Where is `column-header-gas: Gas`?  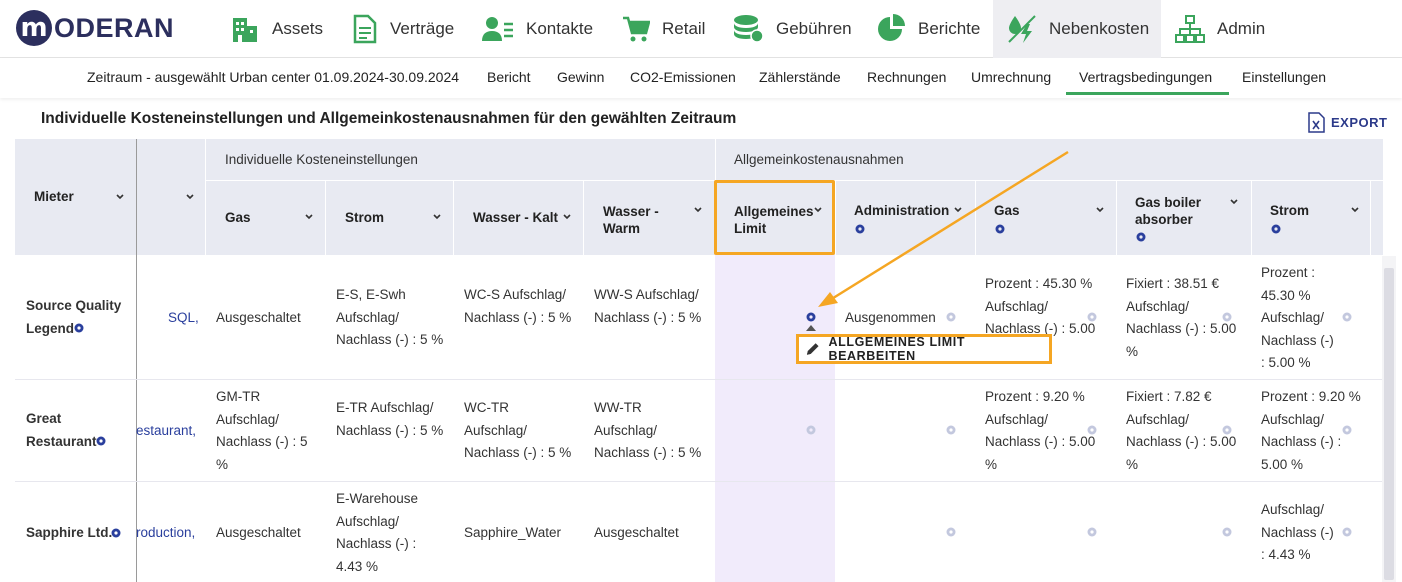 column-header-gas: Gas is located at coordinates (238, 217).